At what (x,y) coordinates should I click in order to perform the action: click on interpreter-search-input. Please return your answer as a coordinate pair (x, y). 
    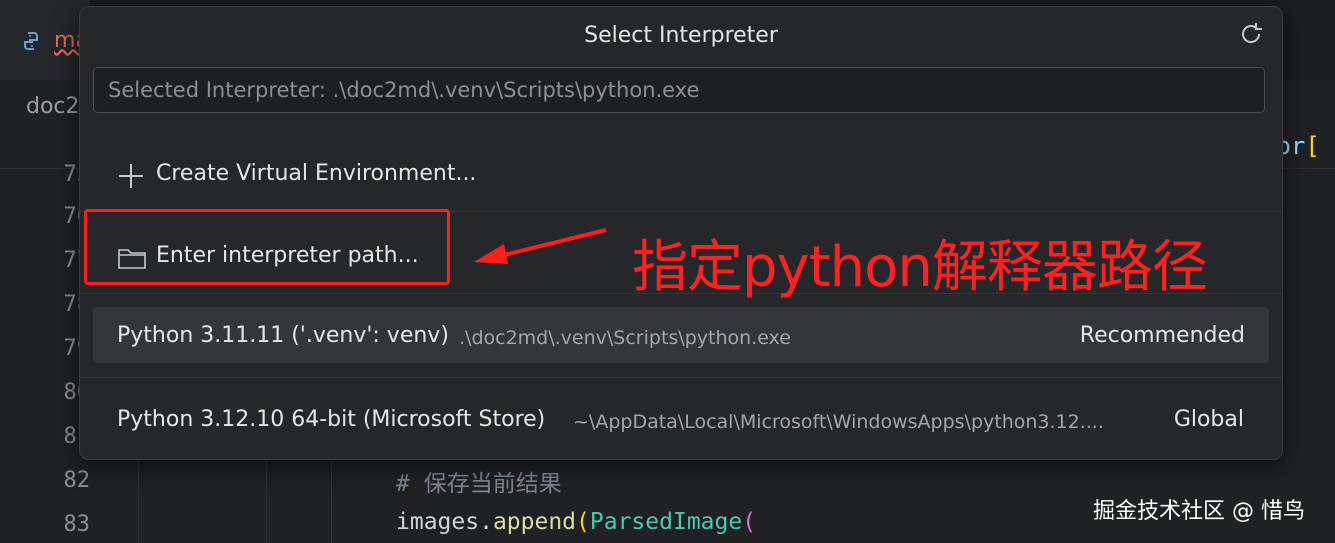
    Looking at the image, I should click on (679, 90).